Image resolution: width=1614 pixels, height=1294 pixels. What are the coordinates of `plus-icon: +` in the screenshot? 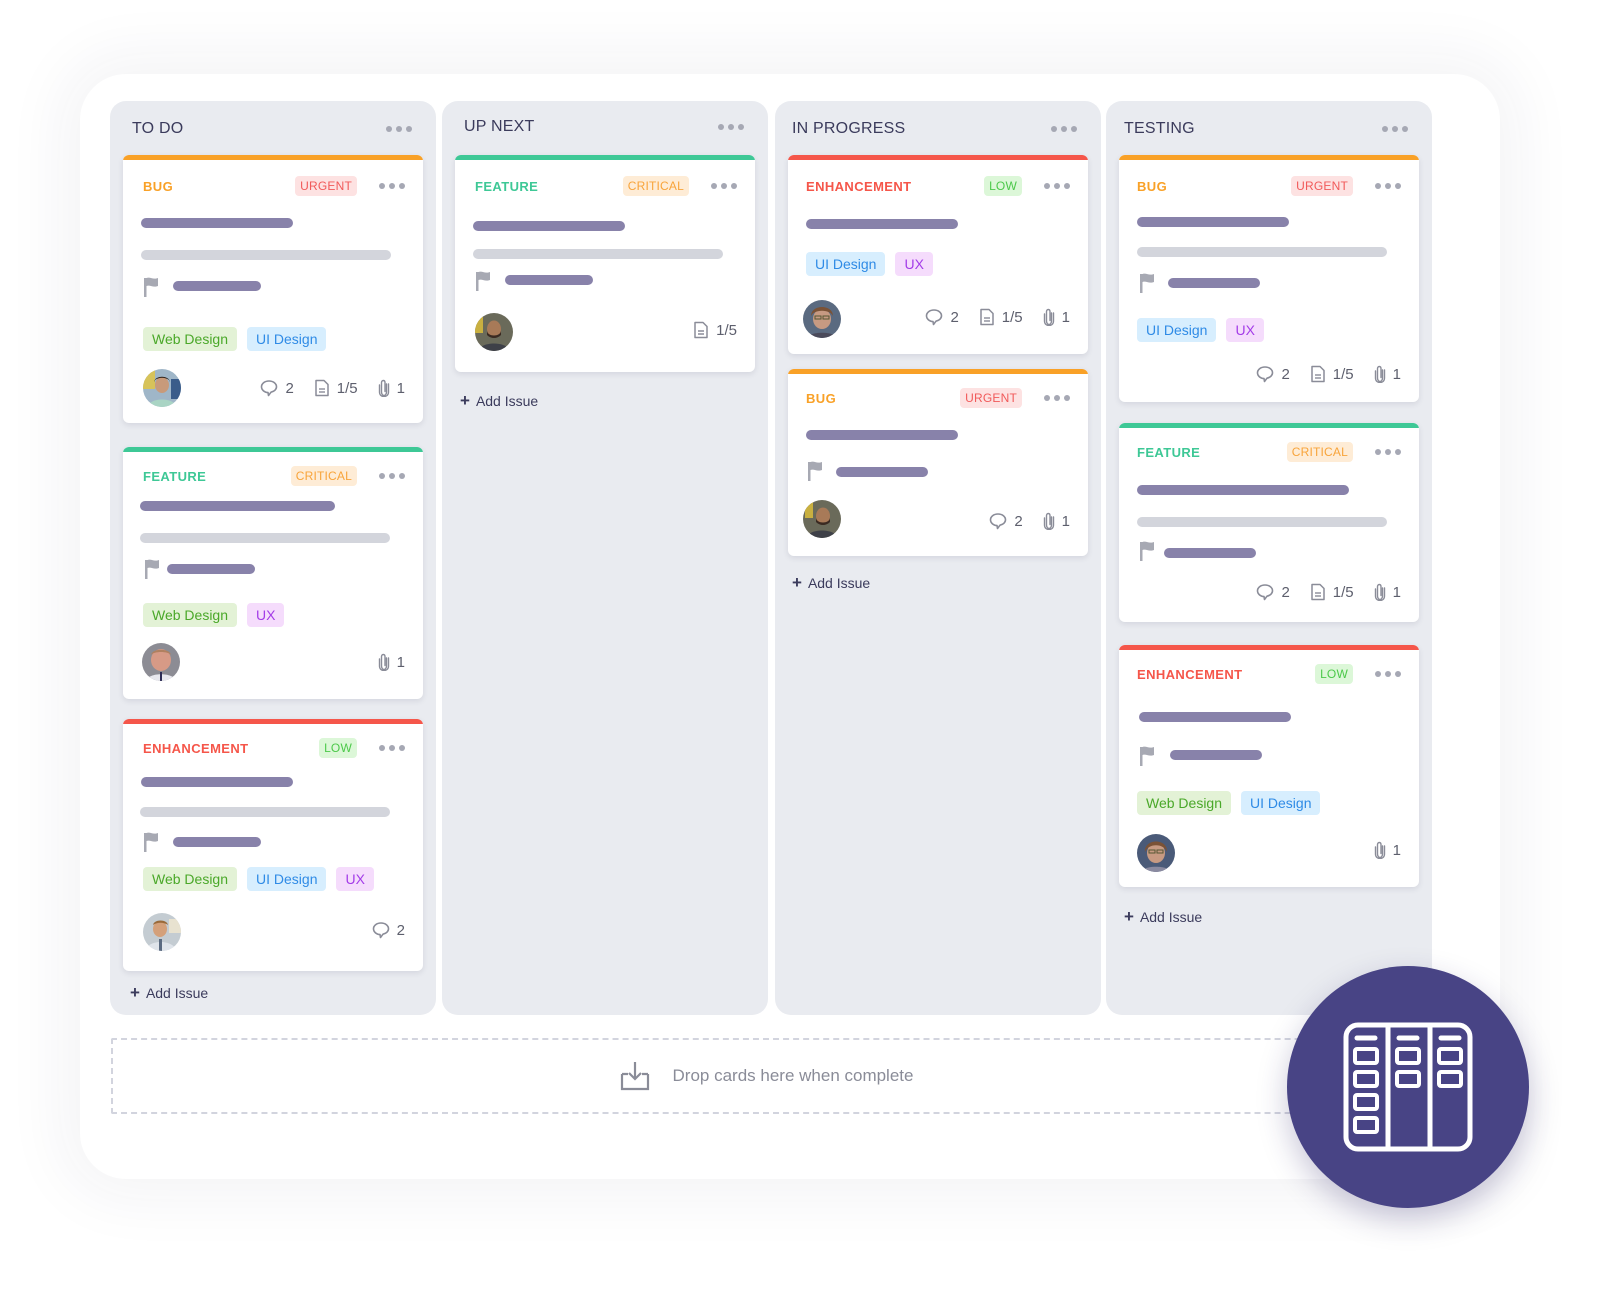 It's located at (135, 992).